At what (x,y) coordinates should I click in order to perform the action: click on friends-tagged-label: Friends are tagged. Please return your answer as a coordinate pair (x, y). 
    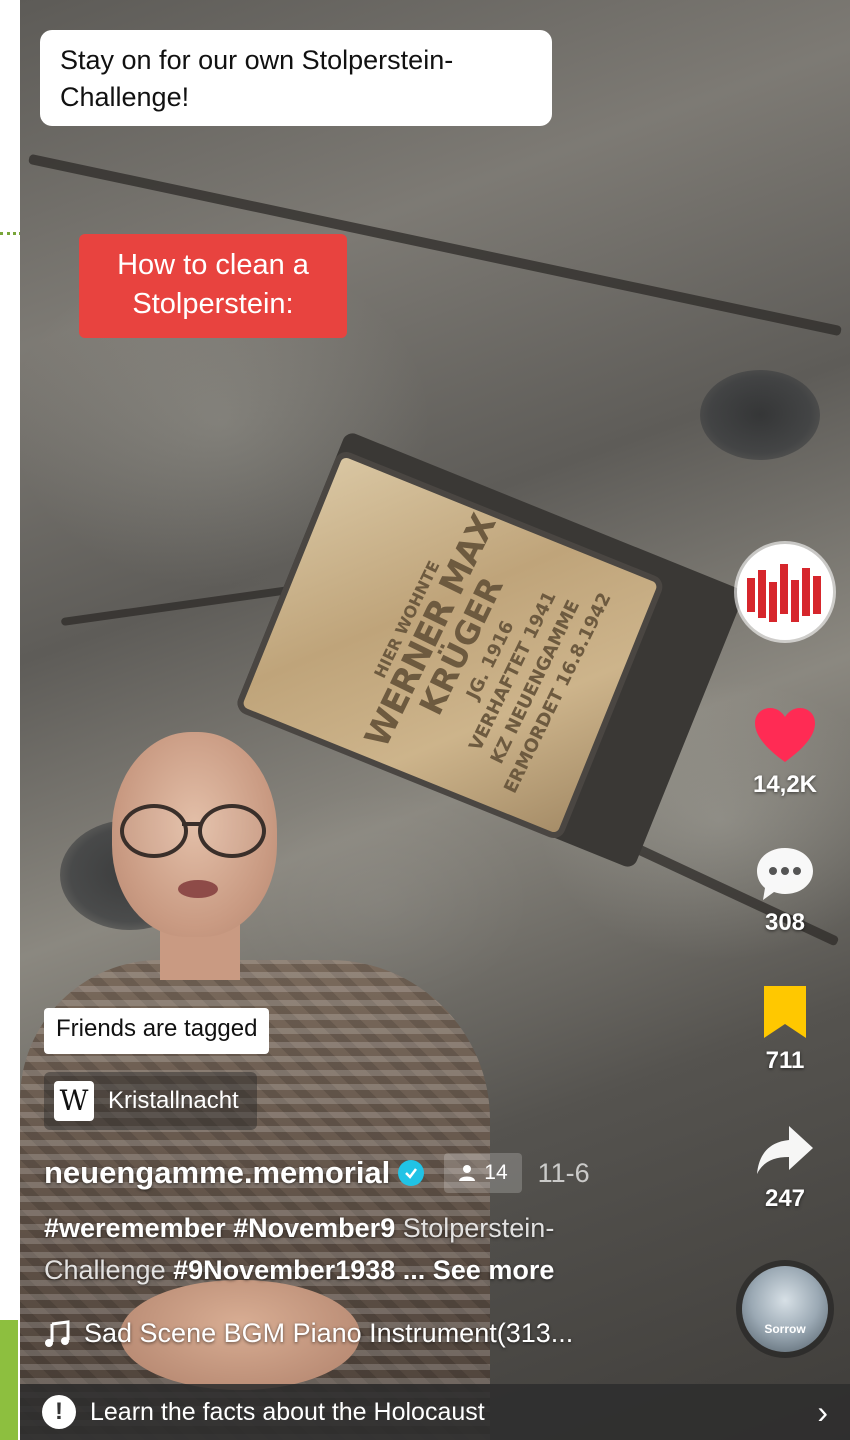
    Looking at the image, I should click on (157, 1031).